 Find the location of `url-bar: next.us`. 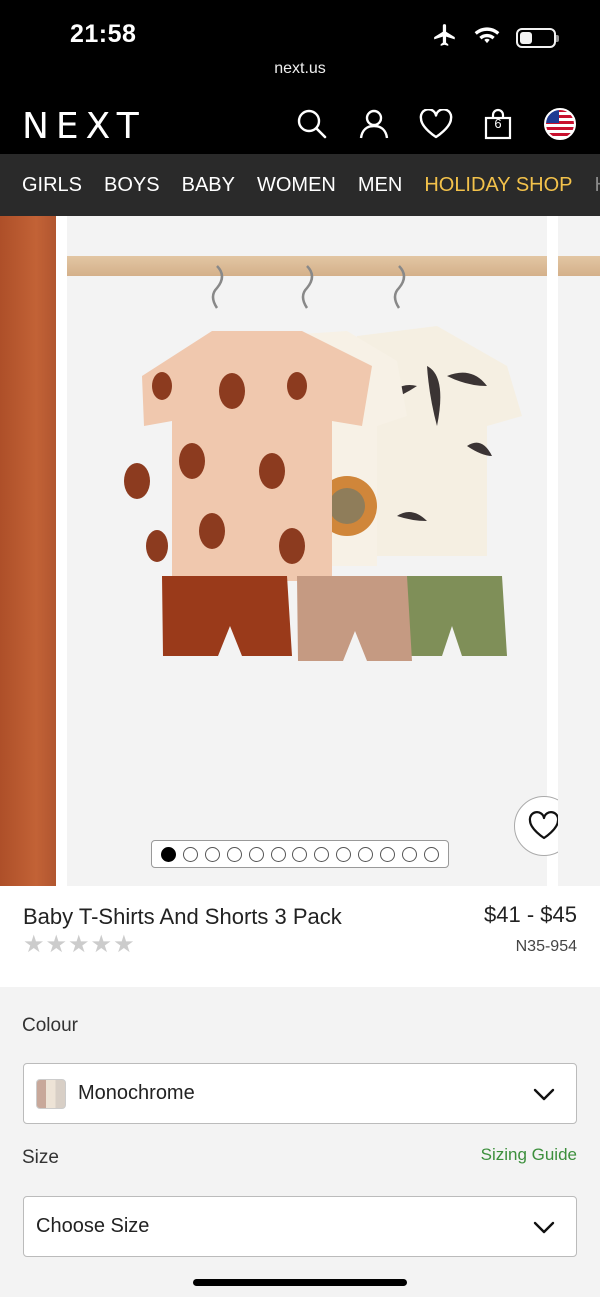

url-bar: next.us is located at coordinates (300, 69).